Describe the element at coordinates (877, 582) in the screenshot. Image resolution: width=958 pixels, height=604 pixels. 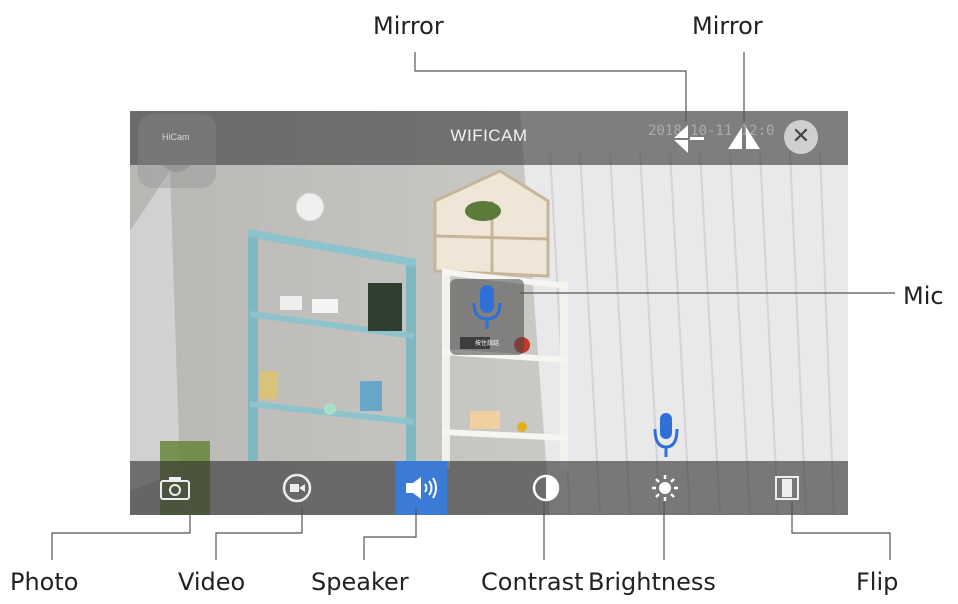
I see `callout-flip: Flip` at that location.